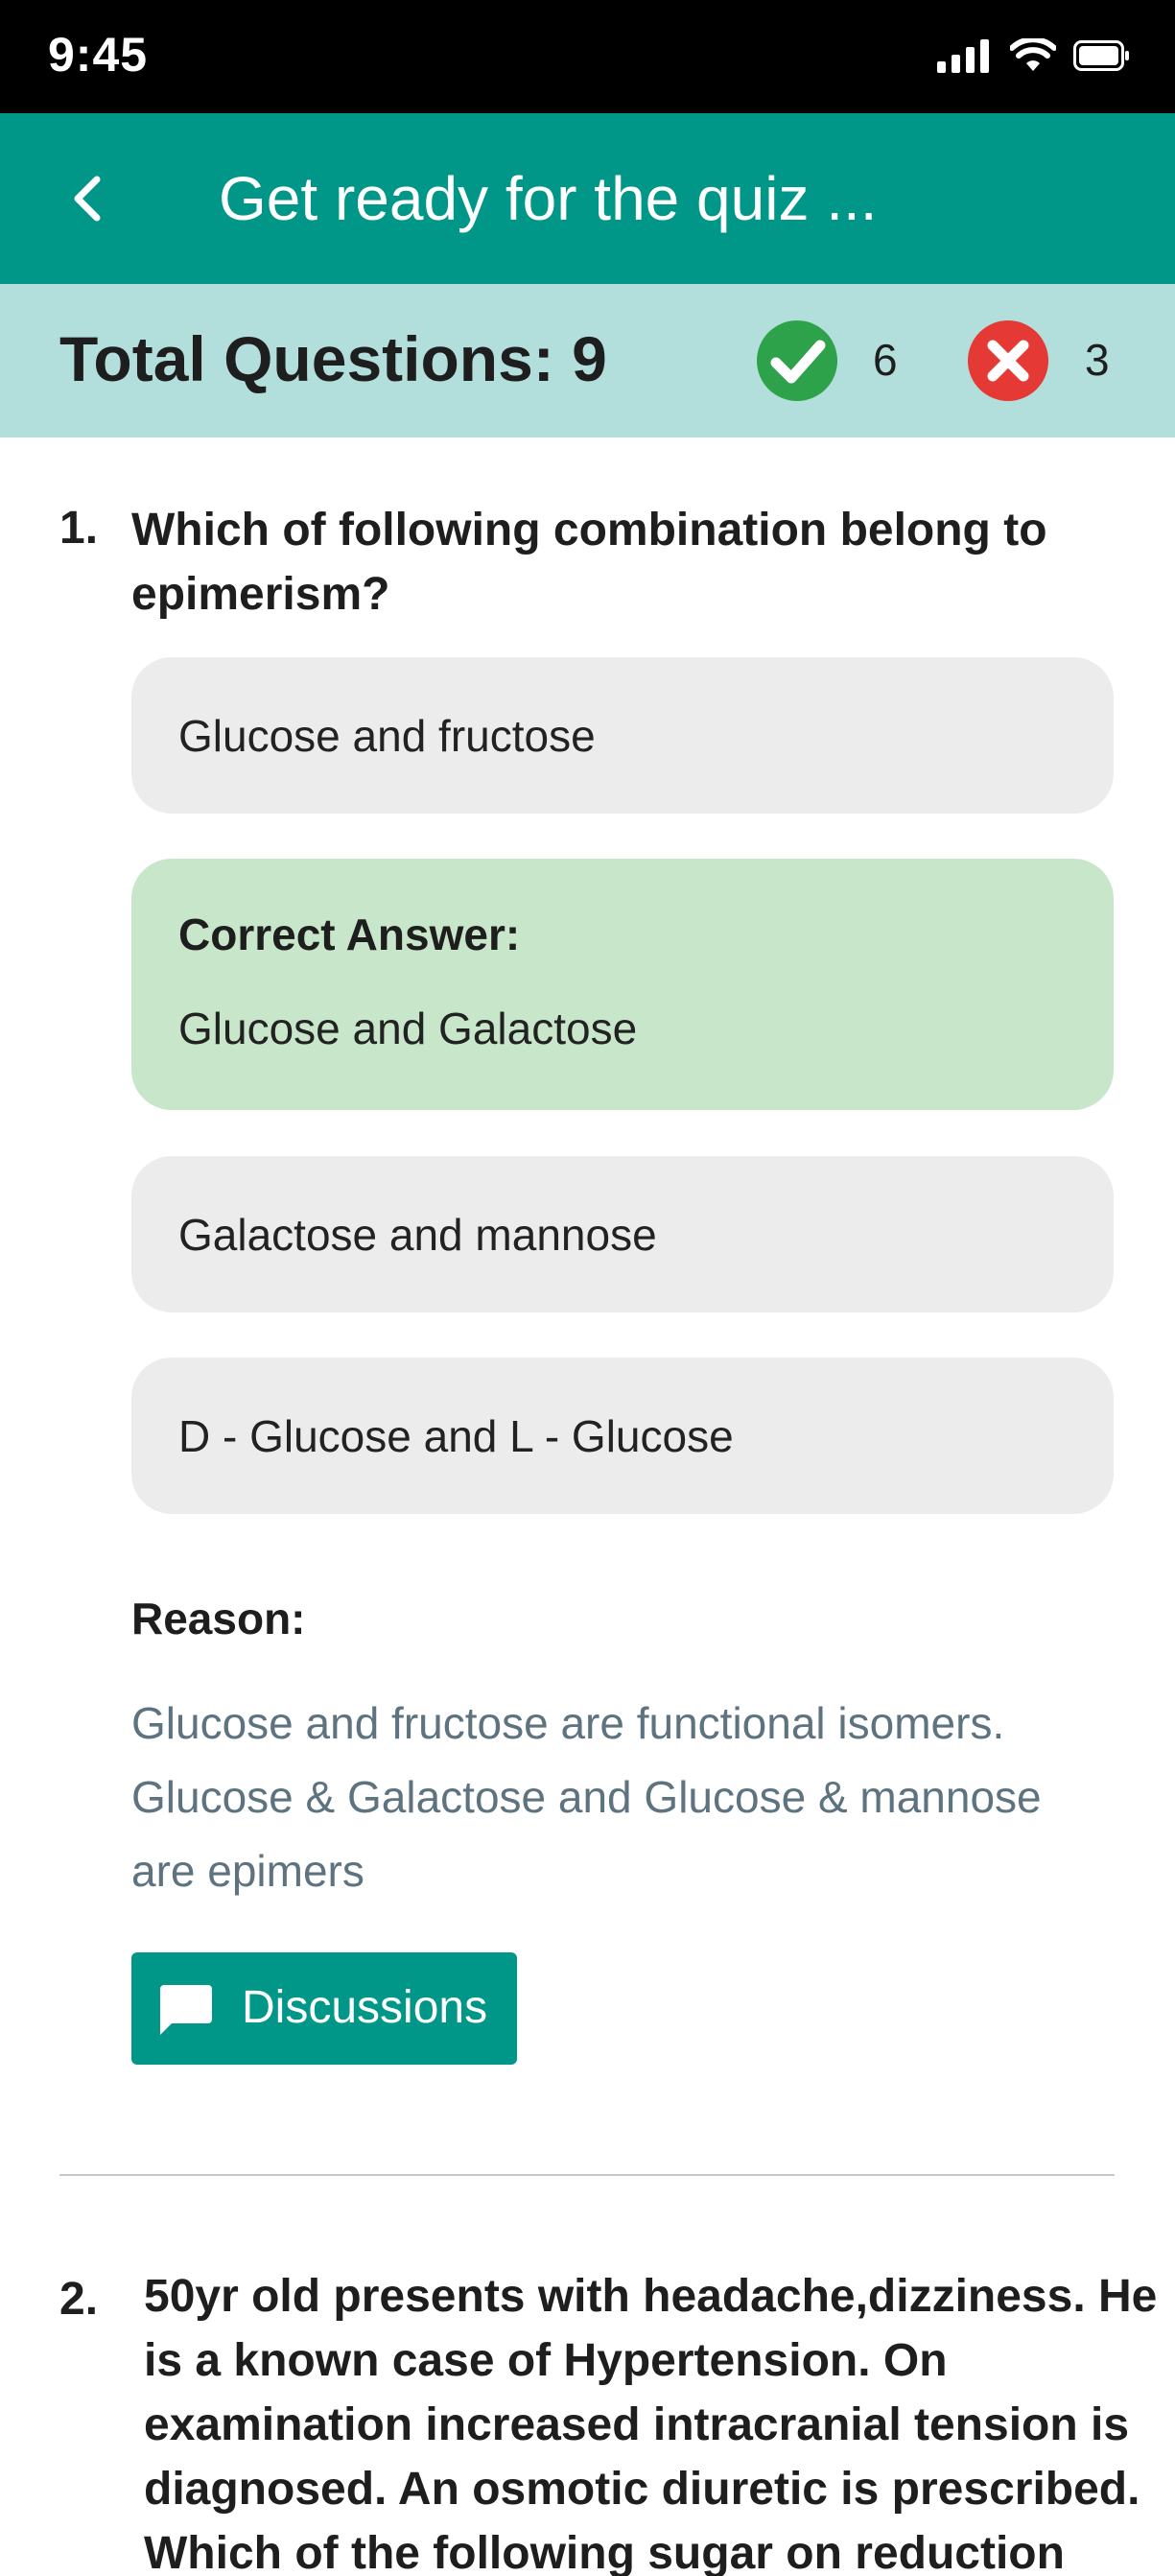 The height and width of the screenshot is (2576, 1175). I want to click on question-number: 2., so click(79, 2299).